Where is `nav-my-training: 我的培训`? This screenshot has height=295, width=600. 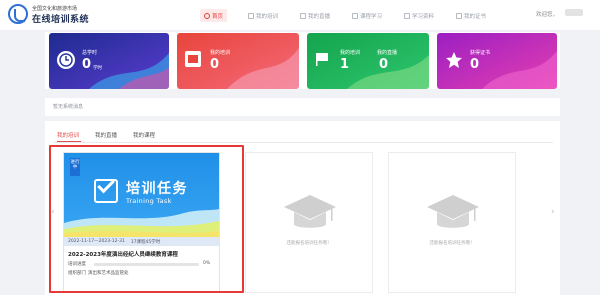
nav-my-training: 我的培训 is located at coordinates (263, 16).